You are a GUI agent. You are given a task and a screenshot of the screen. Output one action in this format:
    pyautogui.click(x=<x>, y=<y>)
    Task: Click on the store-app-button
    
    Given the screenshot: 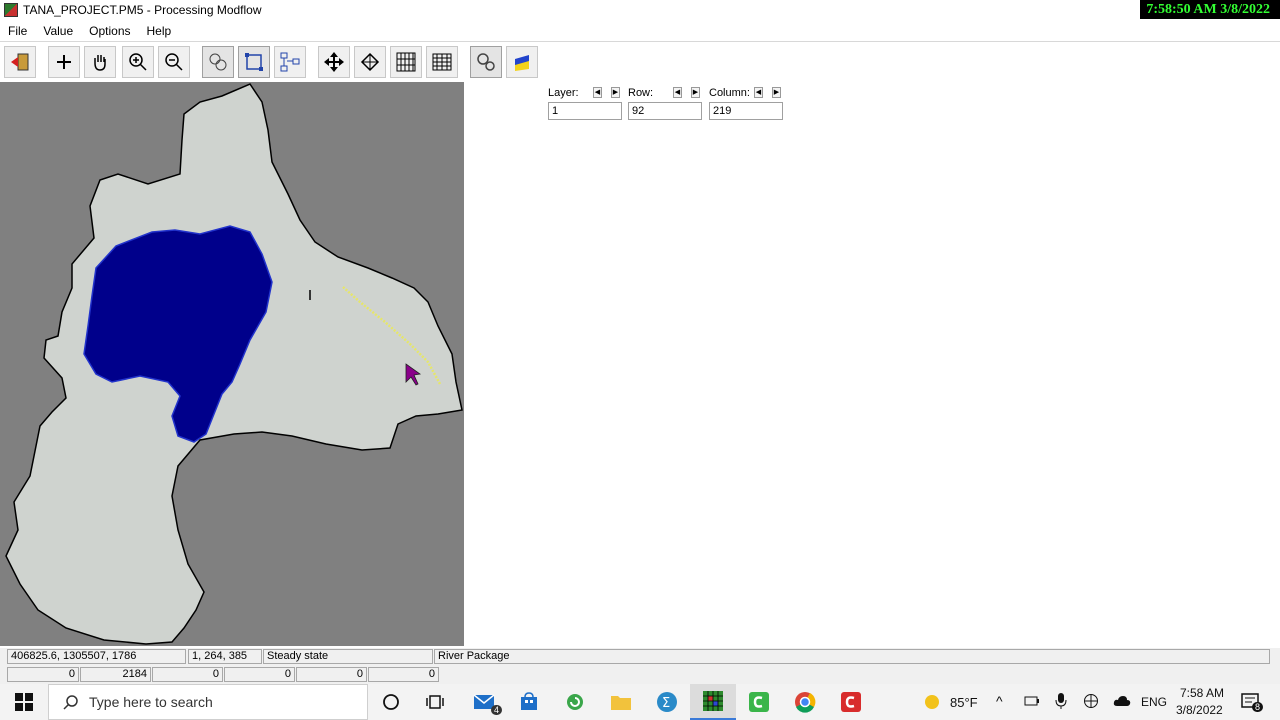 What is the action you would take?
    pyautogui.click(x=529, y=702)
    